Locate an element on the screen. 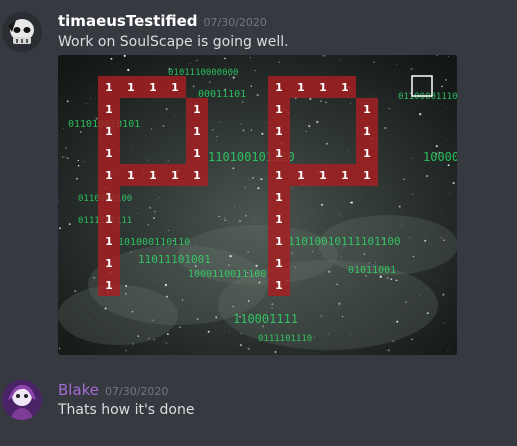 The image size is (517, 446). binary-string: 011000011100 is located at coordinates (427, 97).